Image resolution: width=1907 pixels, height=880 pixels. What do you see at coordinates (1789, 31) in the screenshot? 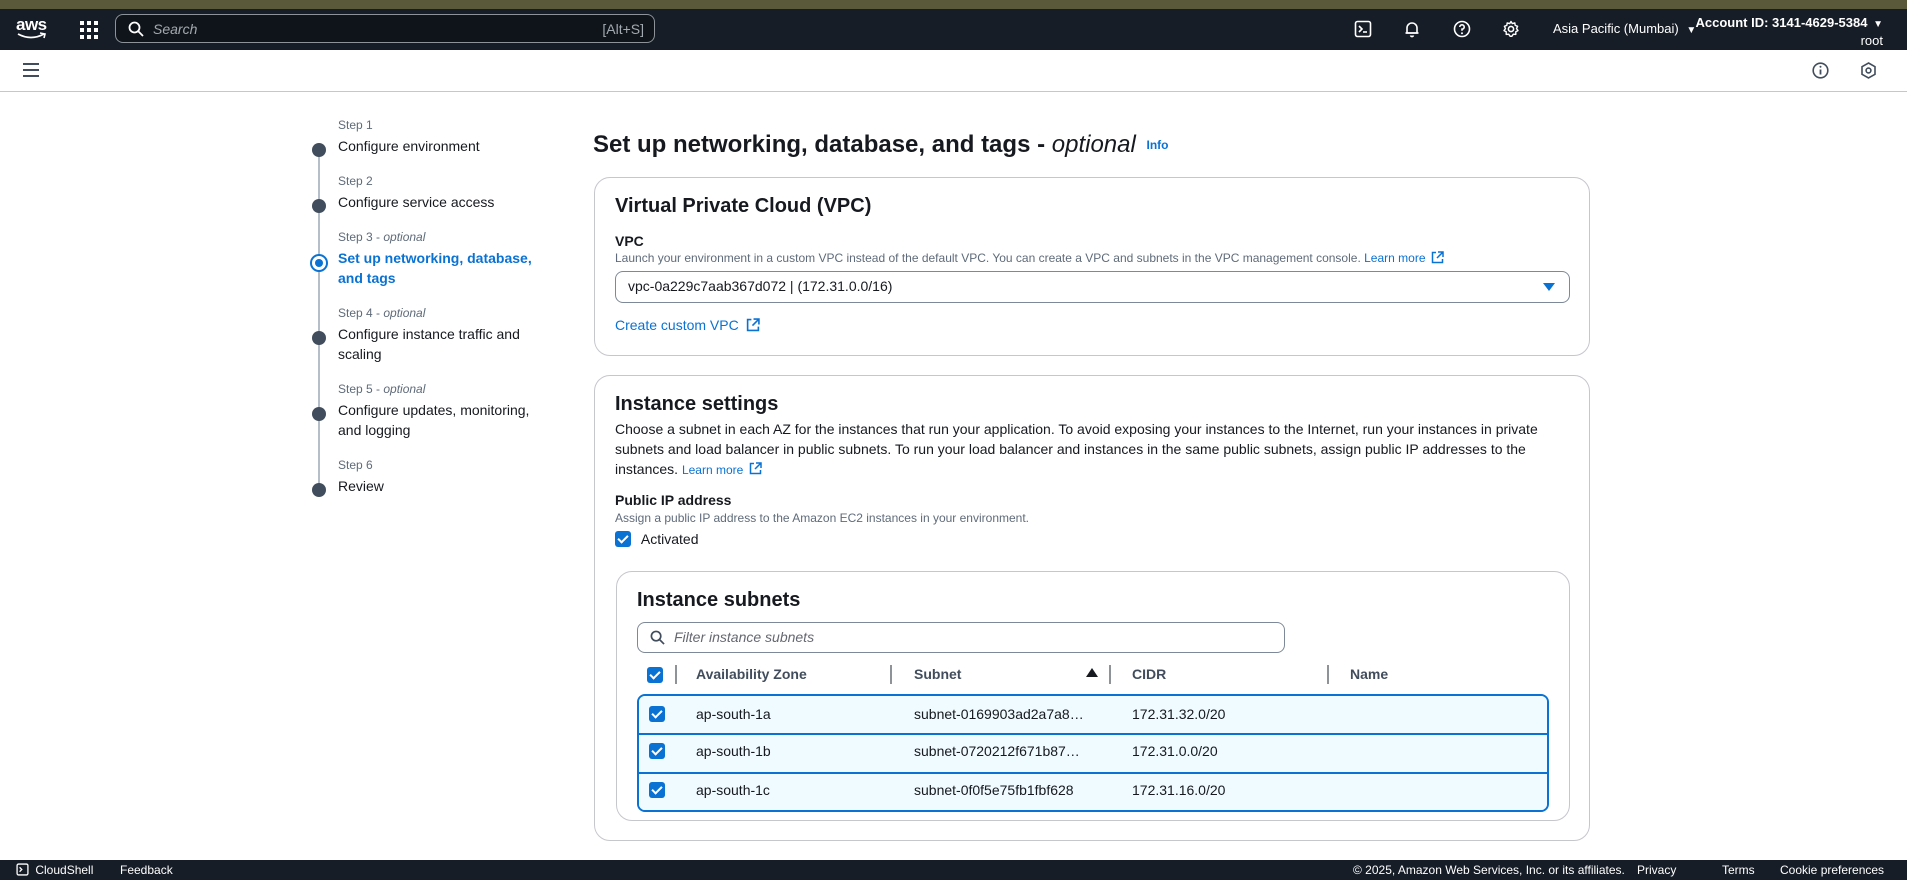
I see `account-menu: Account ID: 3141-4629-5384 ▼ root` at bounding box center [1789, 31].